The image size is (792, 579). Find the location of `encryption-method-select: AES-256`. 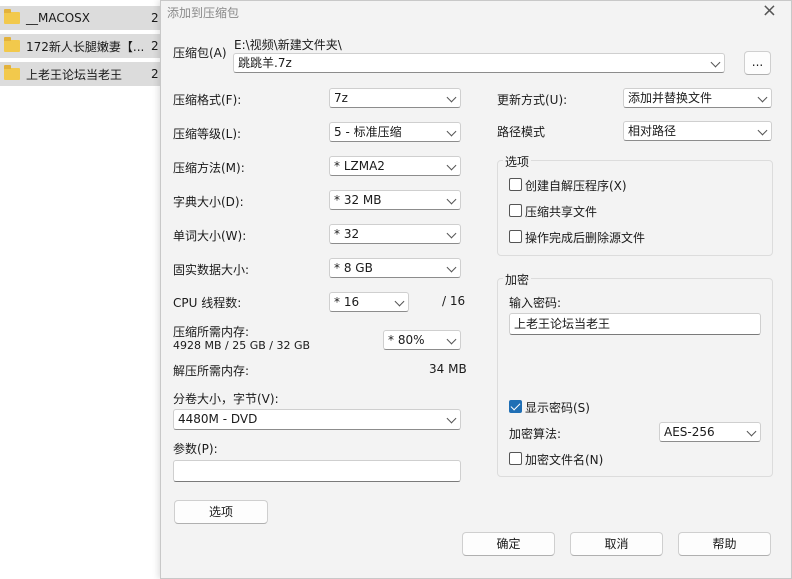

encryption-method-select: AES-256 is located at coordinates (710, 432).